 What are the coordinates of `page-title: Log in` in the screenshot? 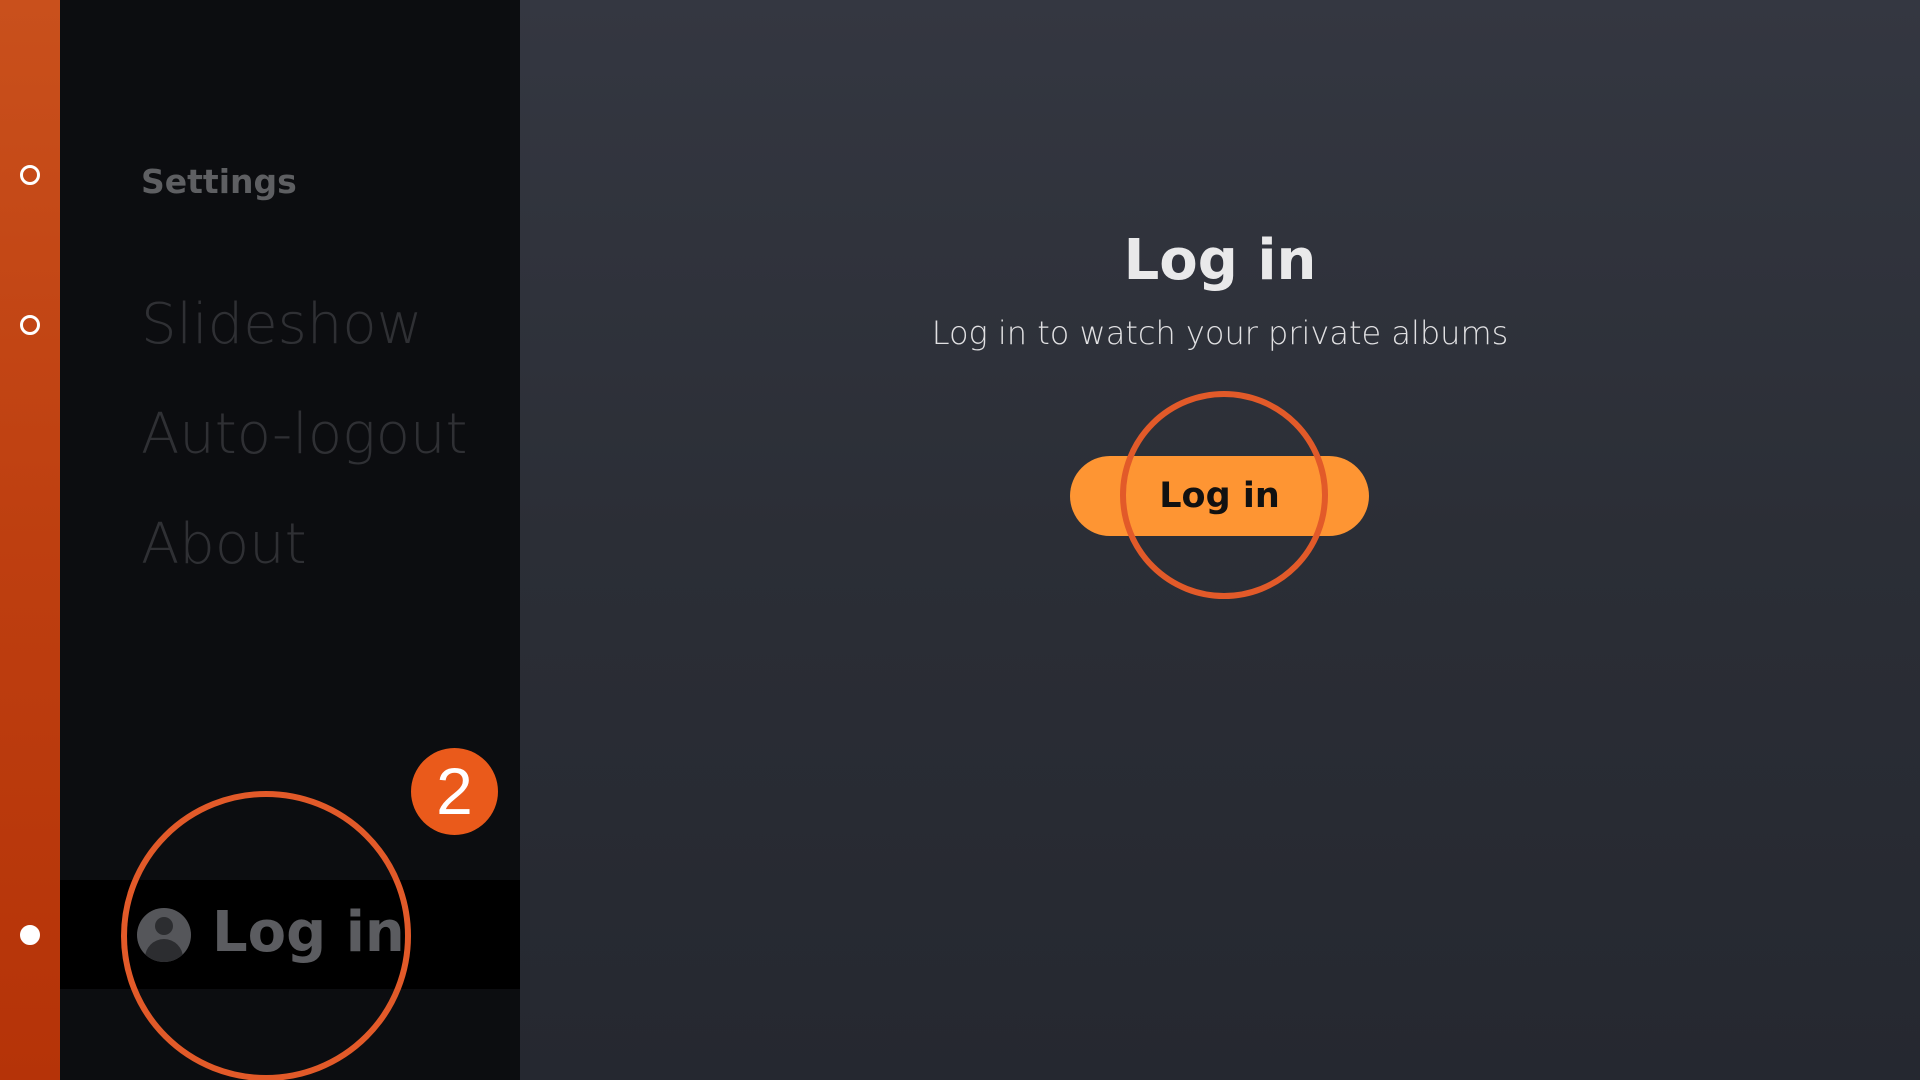 It's located at (1220, 260).